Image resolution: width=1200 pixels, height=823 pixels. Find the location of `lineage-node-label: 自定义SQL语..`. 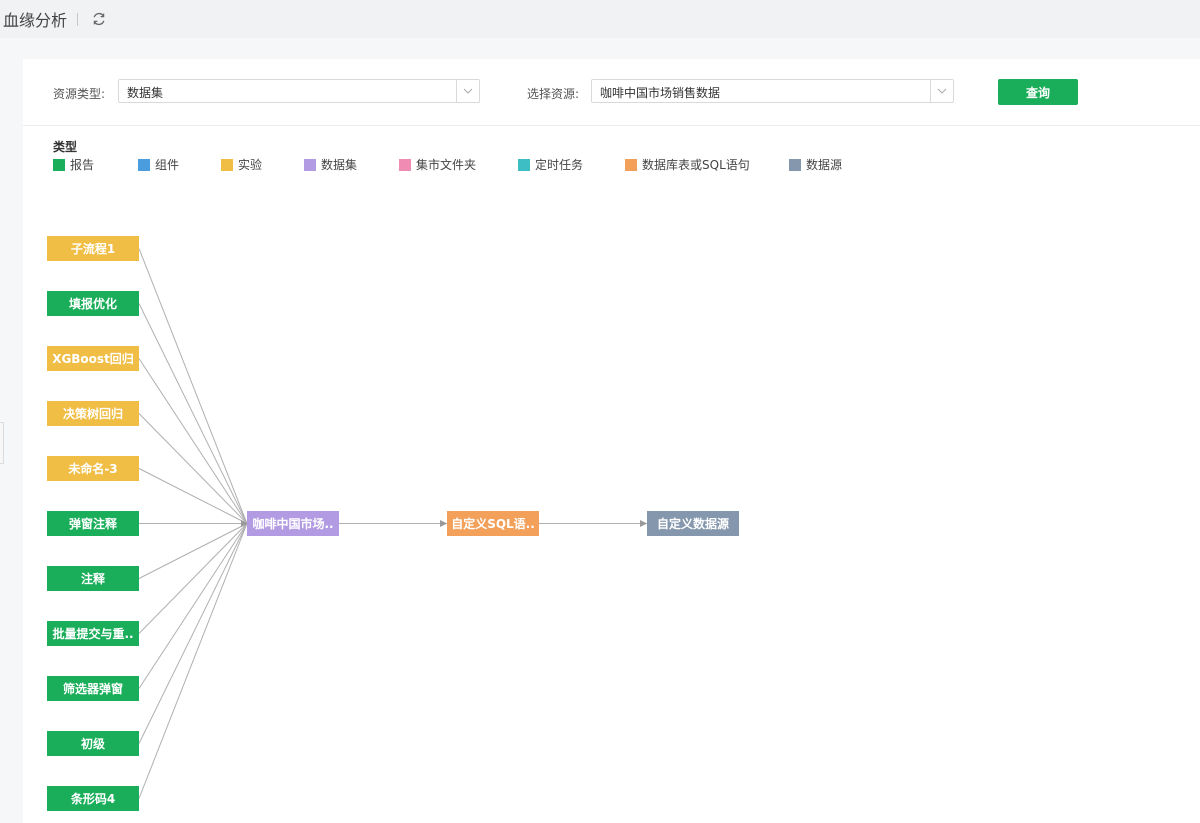

lineage-node-label: 自定义SQL语.. is located at coordinates (493, 524).